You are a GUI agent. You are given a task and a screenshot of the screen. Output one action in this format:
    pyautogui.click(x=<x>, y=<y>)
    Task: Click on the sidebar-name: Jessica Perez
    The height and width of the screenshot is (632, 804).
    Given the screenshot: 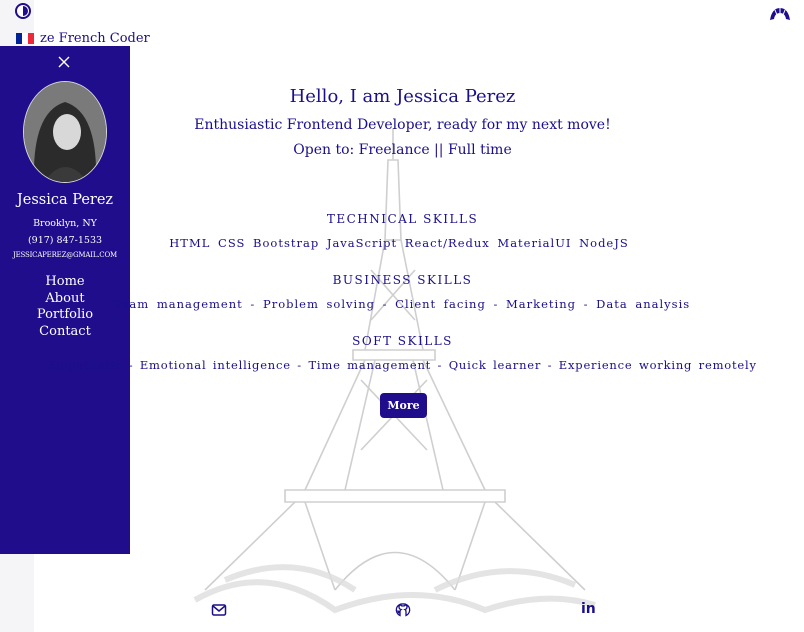 What is the action you would take?
    pyautogui.click(x=65, y=200)
    